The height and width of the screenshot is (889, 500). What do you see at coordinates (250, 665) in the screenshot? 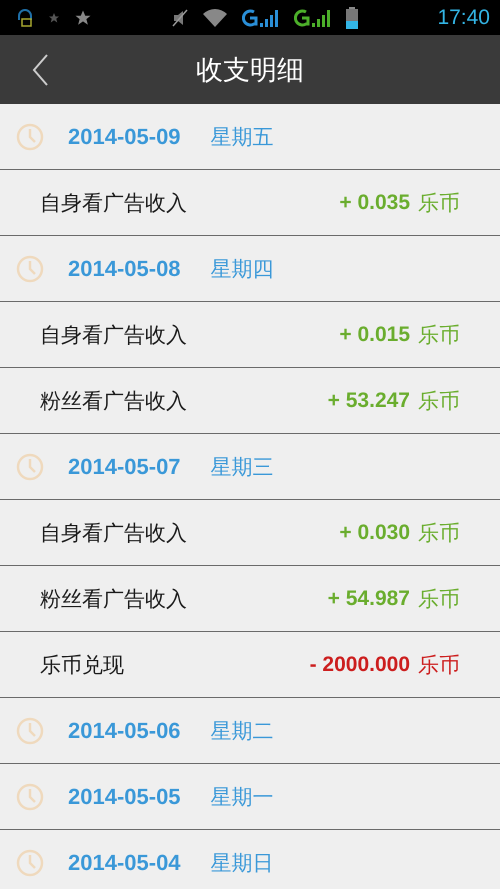
I see `transaction-row: 乐币兑现 - 2000.000 乐币` at bounding box center [250, 665].